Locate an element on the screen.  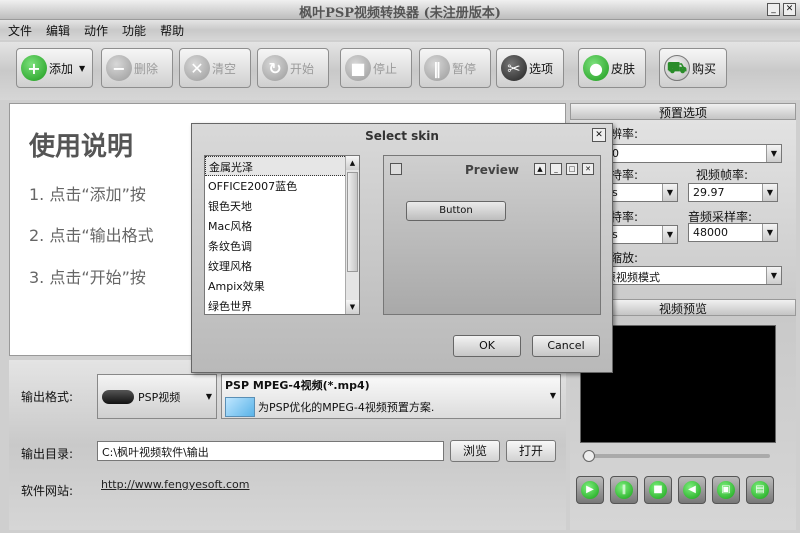
preset-options-header: 预置选项 is located at coordinates (683, 111).